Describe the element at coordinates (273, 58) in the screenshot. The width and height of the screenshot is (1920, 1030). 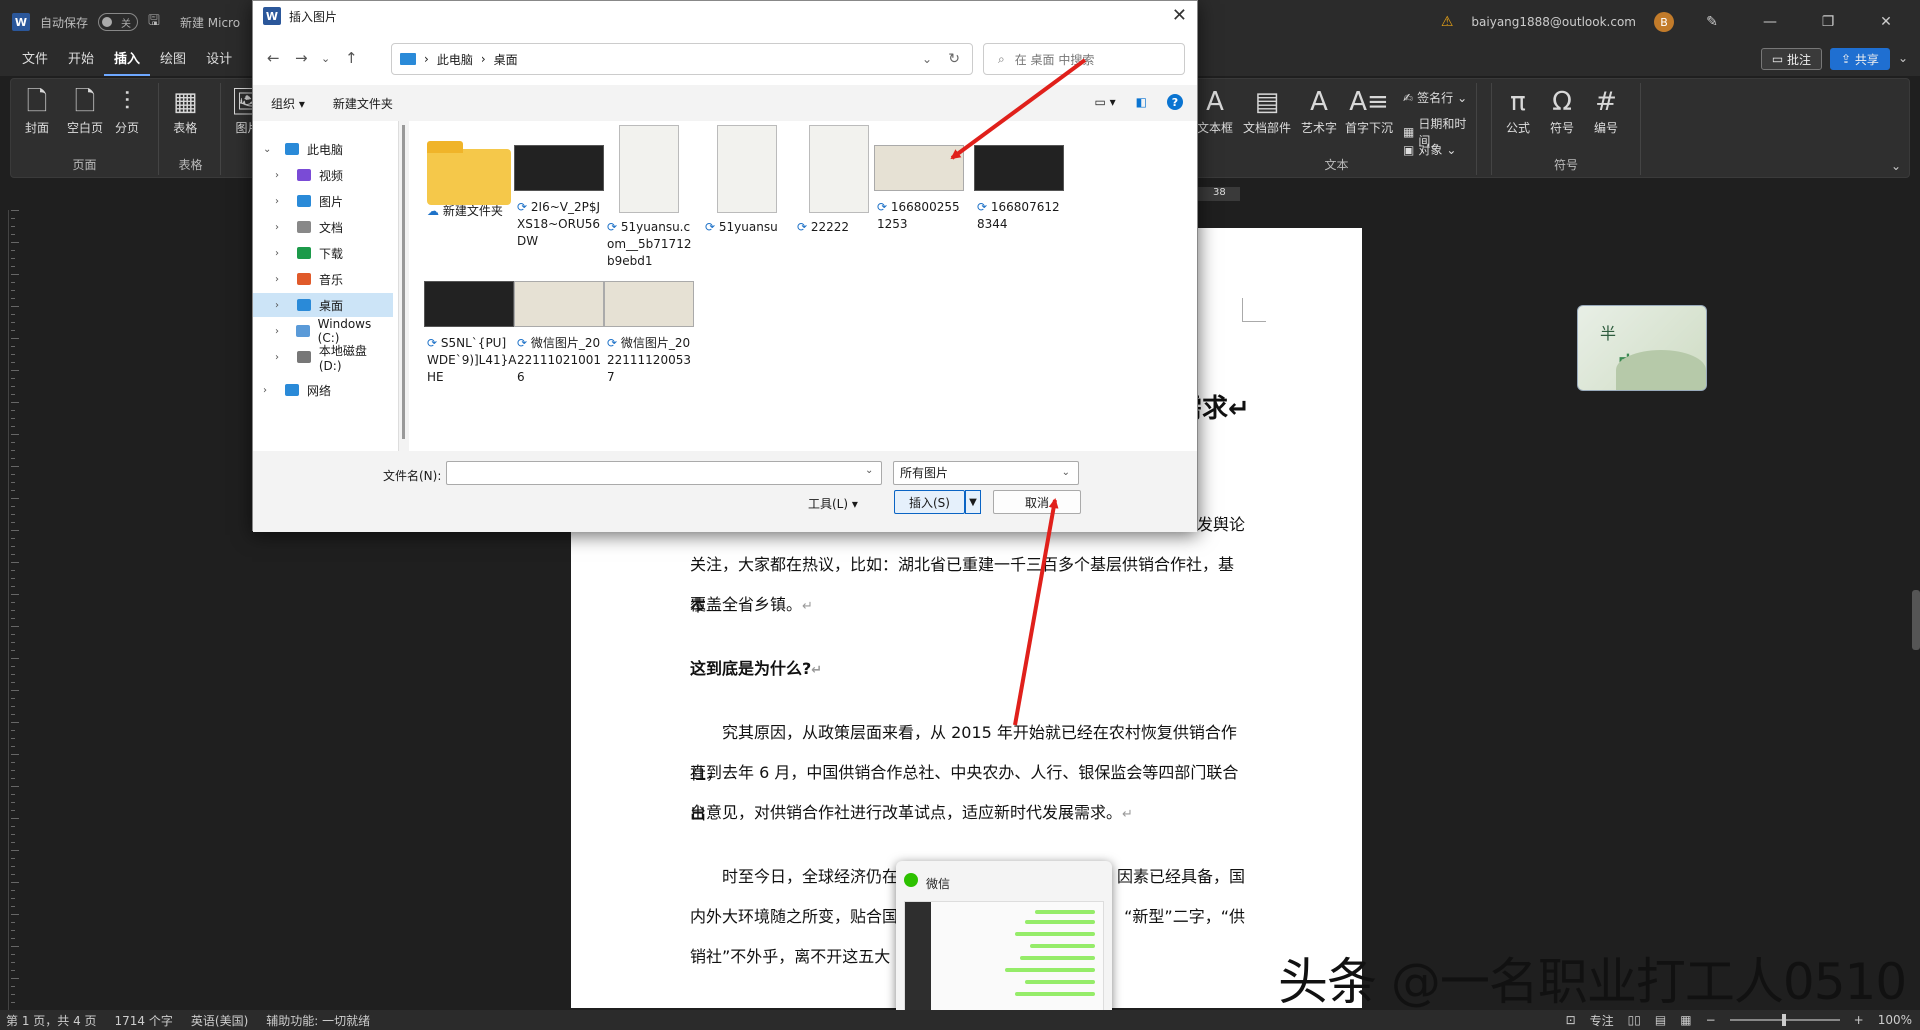
I see `back-arrow-icon: ←` at that location.